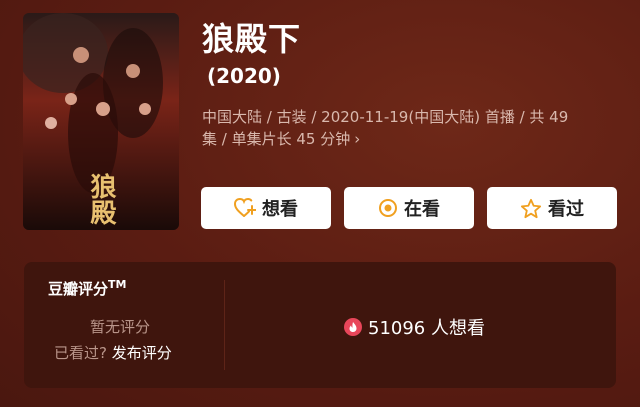 The image size is (640, 407). What do you see at coordinates (531, 208) in the screenshot?
I see `star-icon` at bounding box center [531, 208].